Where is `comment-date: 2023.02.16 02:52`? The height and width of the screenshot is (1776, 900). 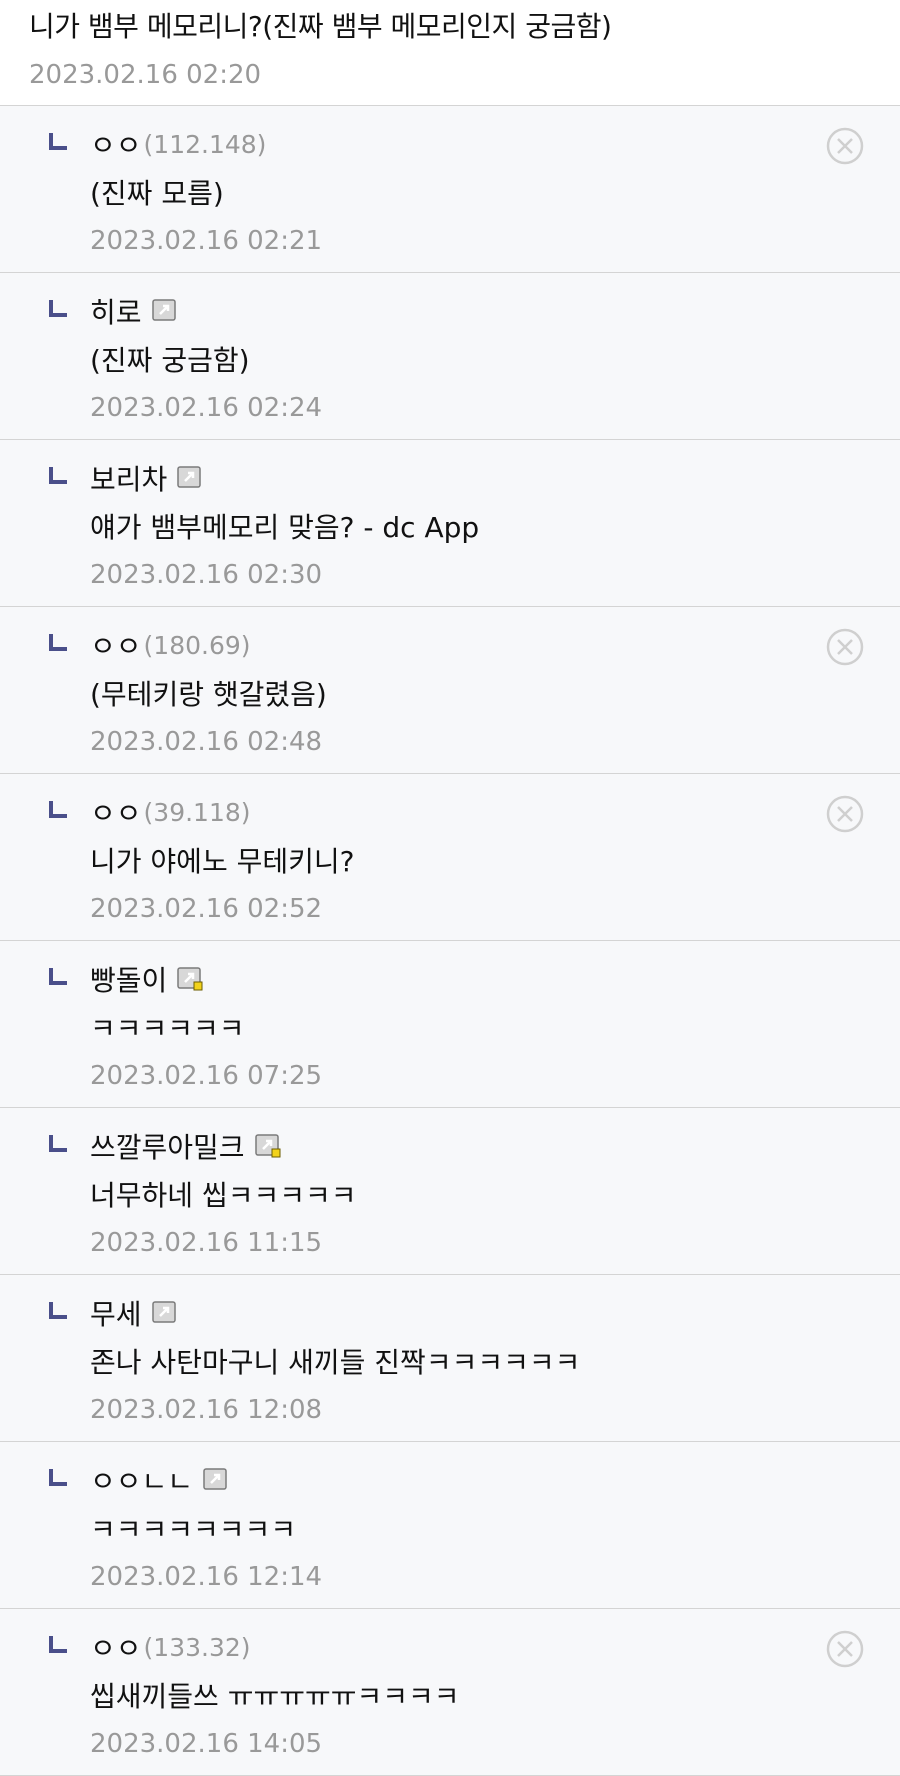
comment-date: 2023.02.16 02:52 is located at coordinates (206, 909).